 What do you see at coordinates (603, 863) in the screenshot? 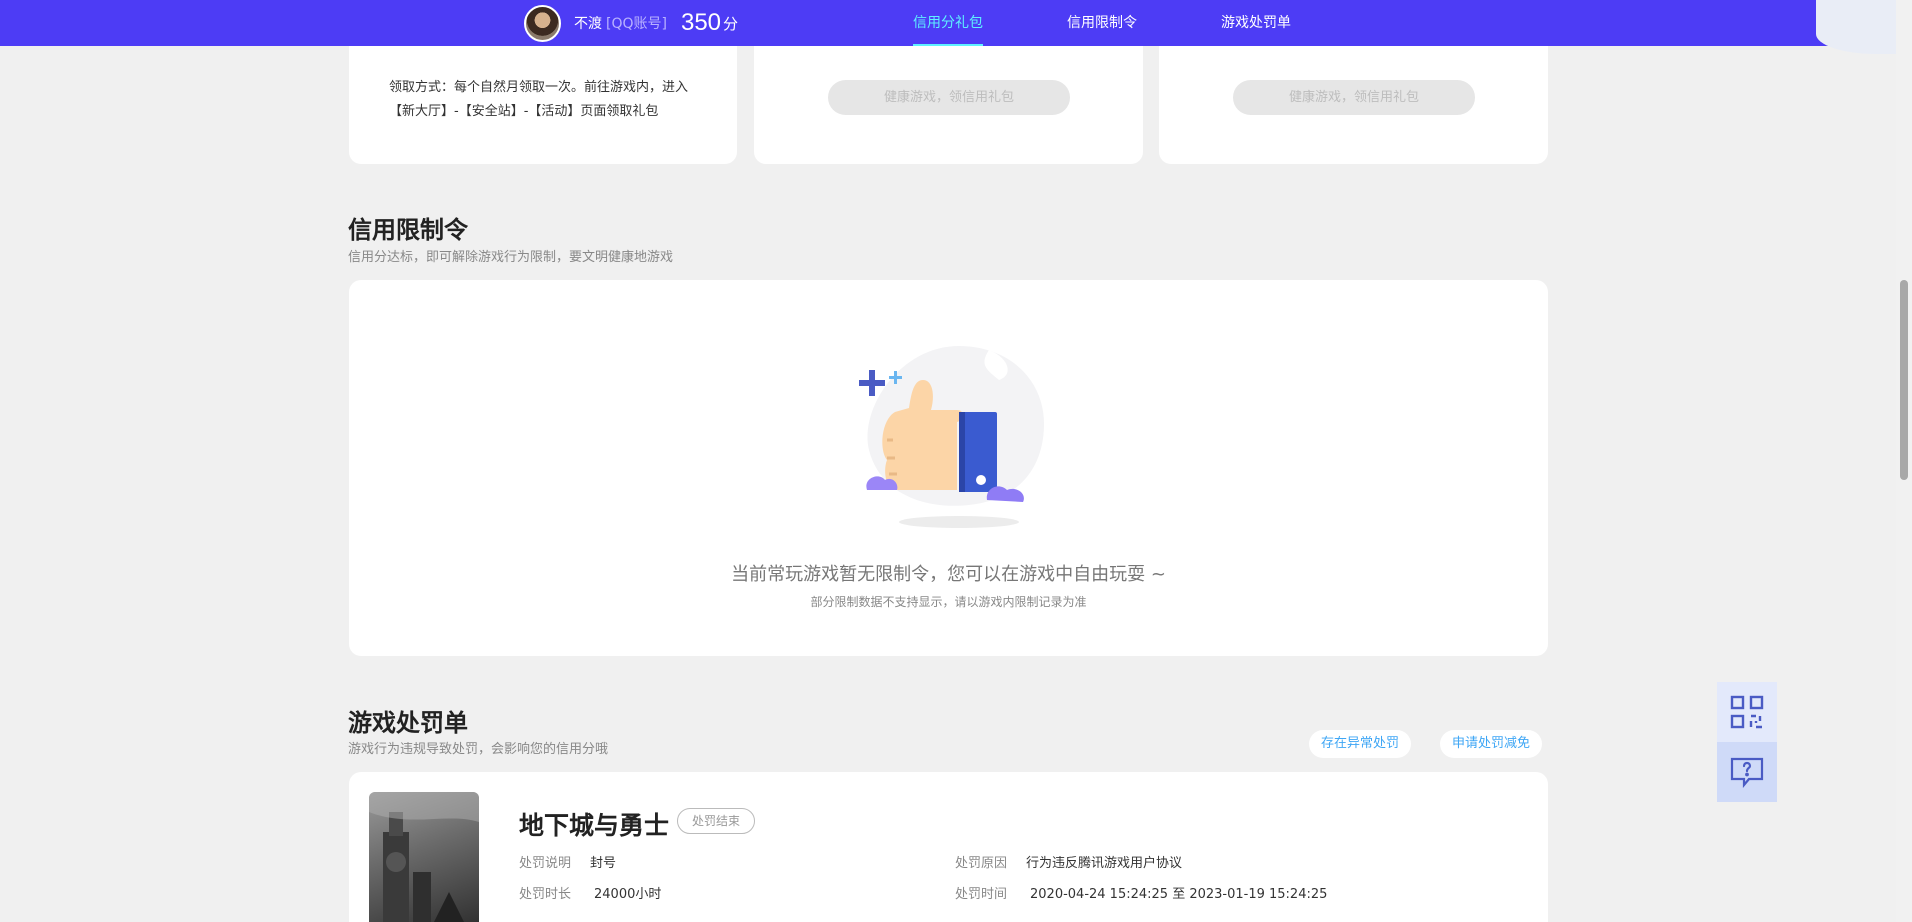
I see `punishment-desc-value: 封号` at bounding box center [603, 863].